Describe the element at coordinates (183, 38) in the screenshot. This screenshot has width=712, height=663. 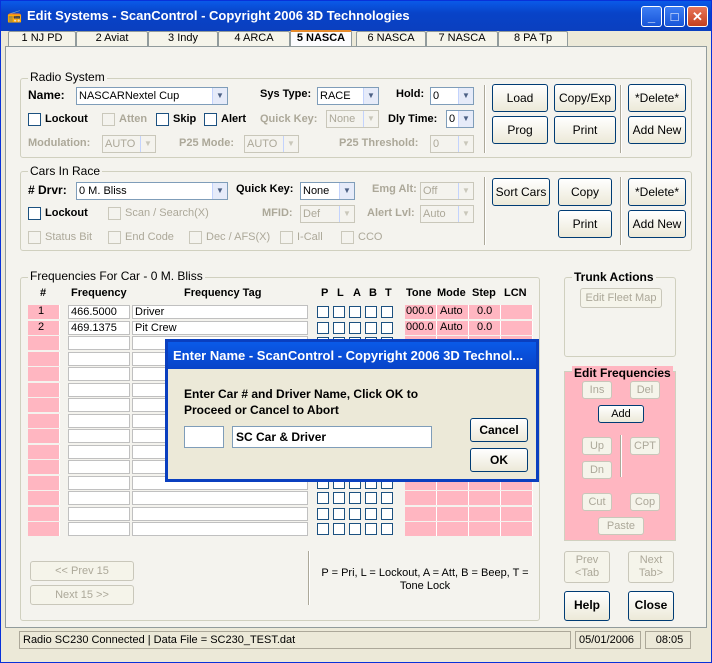
I see `tab-3: 3 Indy` at that location.